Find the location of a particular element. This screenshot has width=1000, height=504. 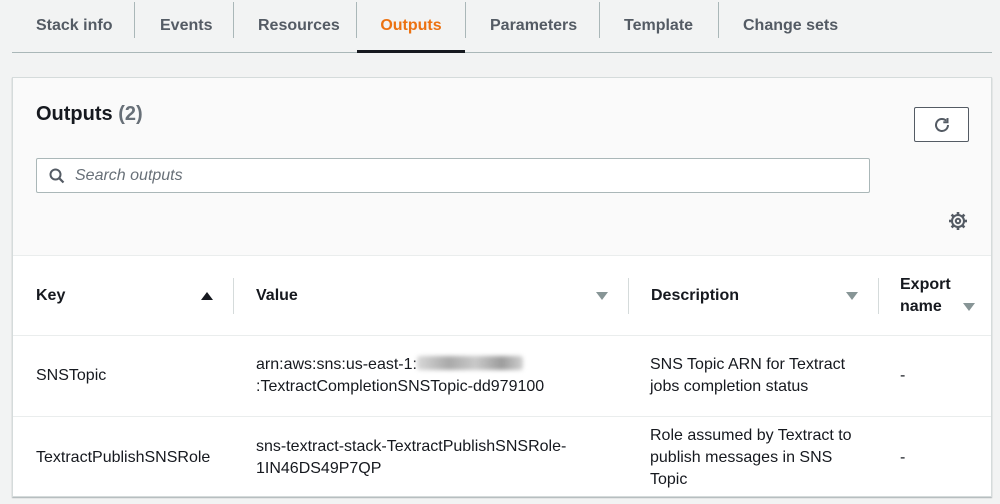

gear-icon is located at coordinates (958, 221).